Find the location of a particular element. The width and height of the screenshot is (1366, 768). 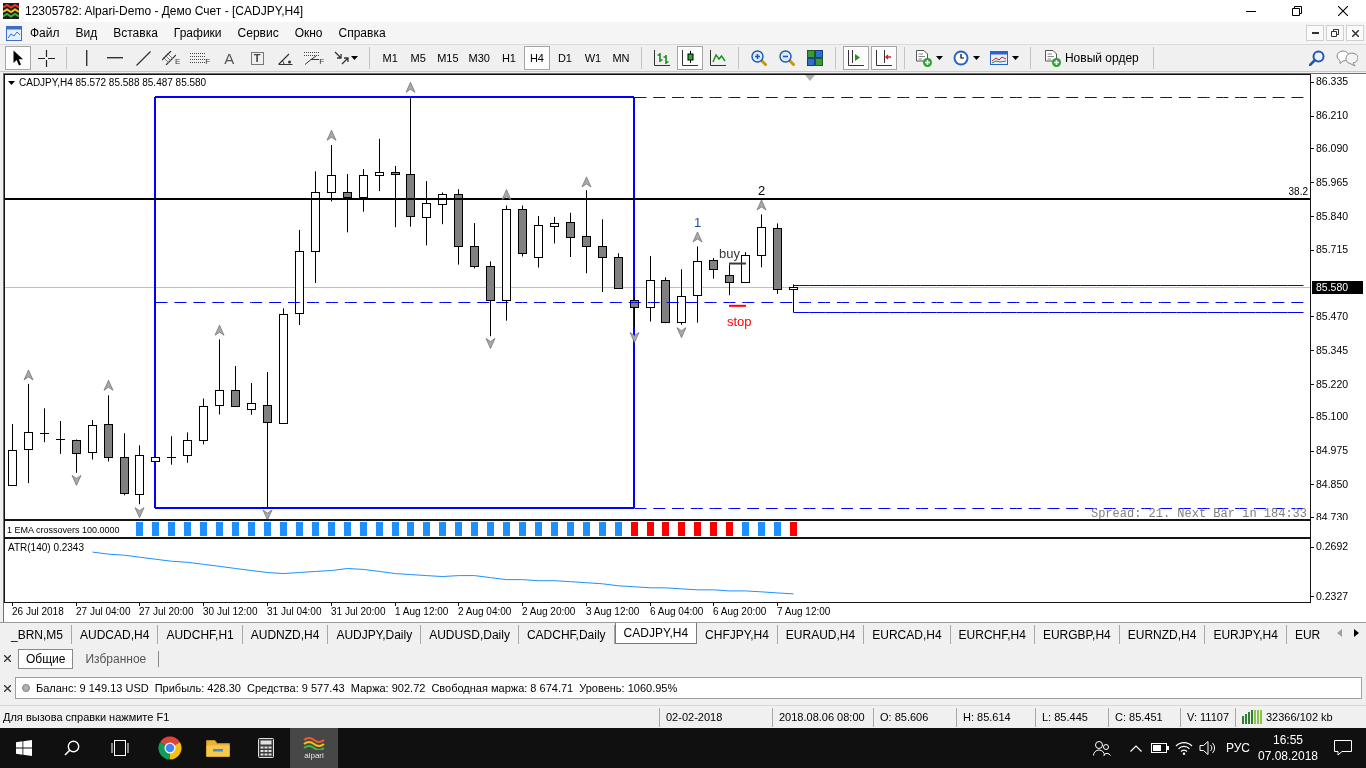

price-axis-label: 85.345 is located at coordinates (1332, 349).